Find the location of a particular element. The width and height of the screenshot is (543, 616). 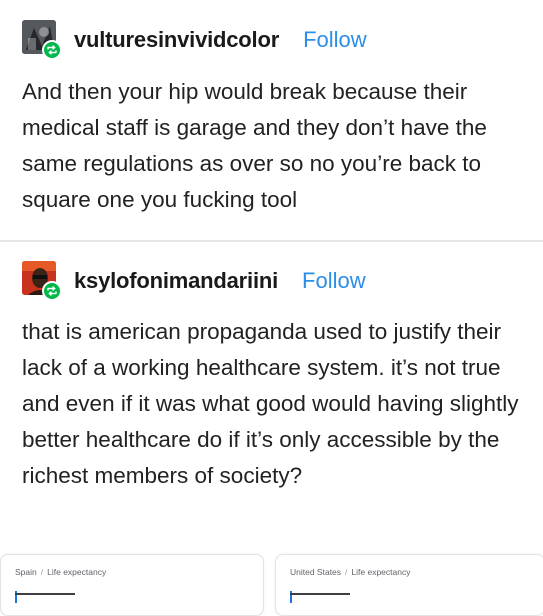

post-header: ksylofonimandariini Follow is located at coordinates (194, 281).